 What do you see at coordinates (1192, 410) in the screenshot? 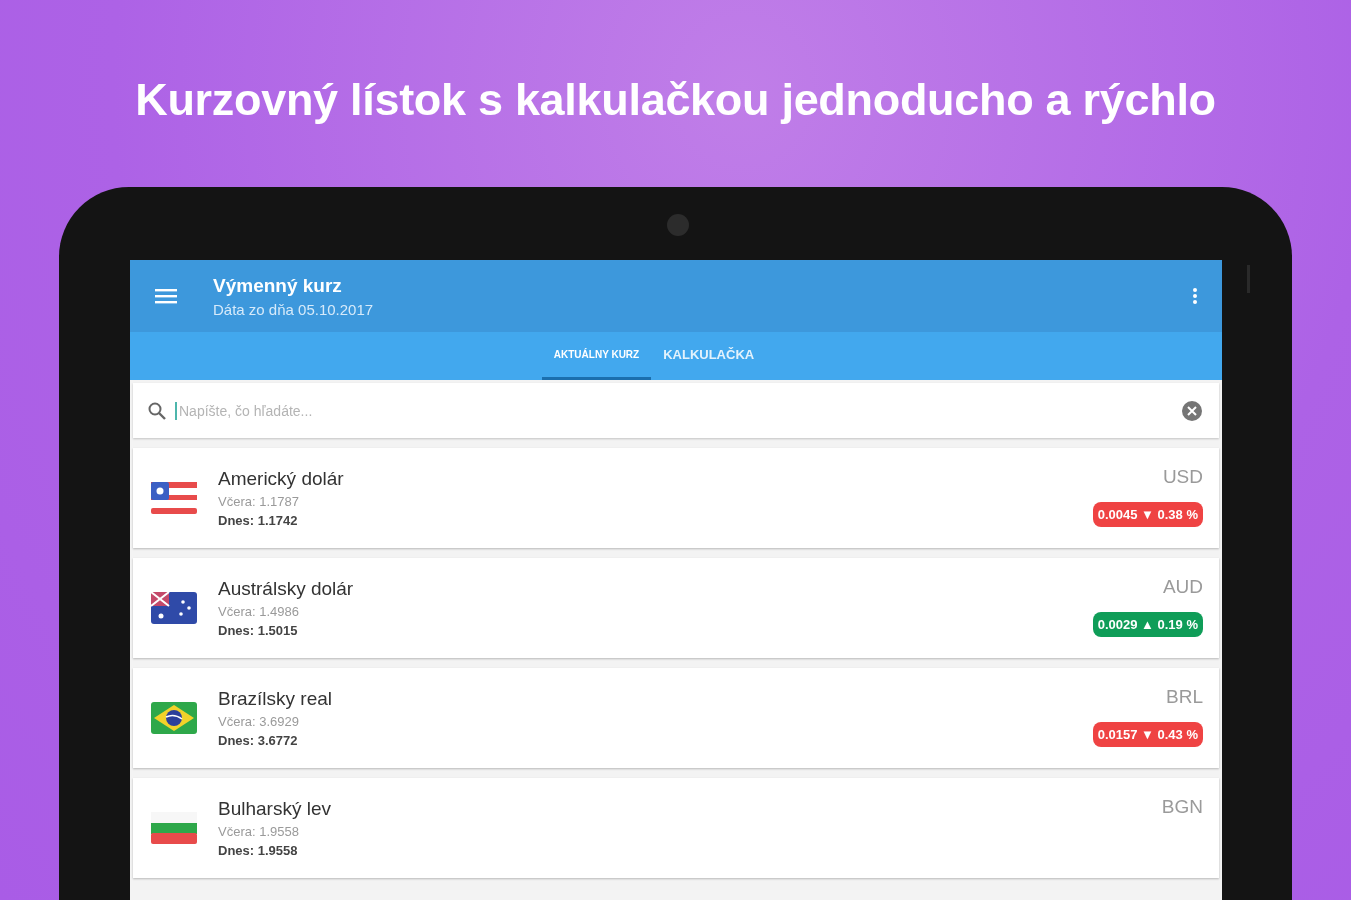
I see `clear-icon` at bounding box center [1192, 410].